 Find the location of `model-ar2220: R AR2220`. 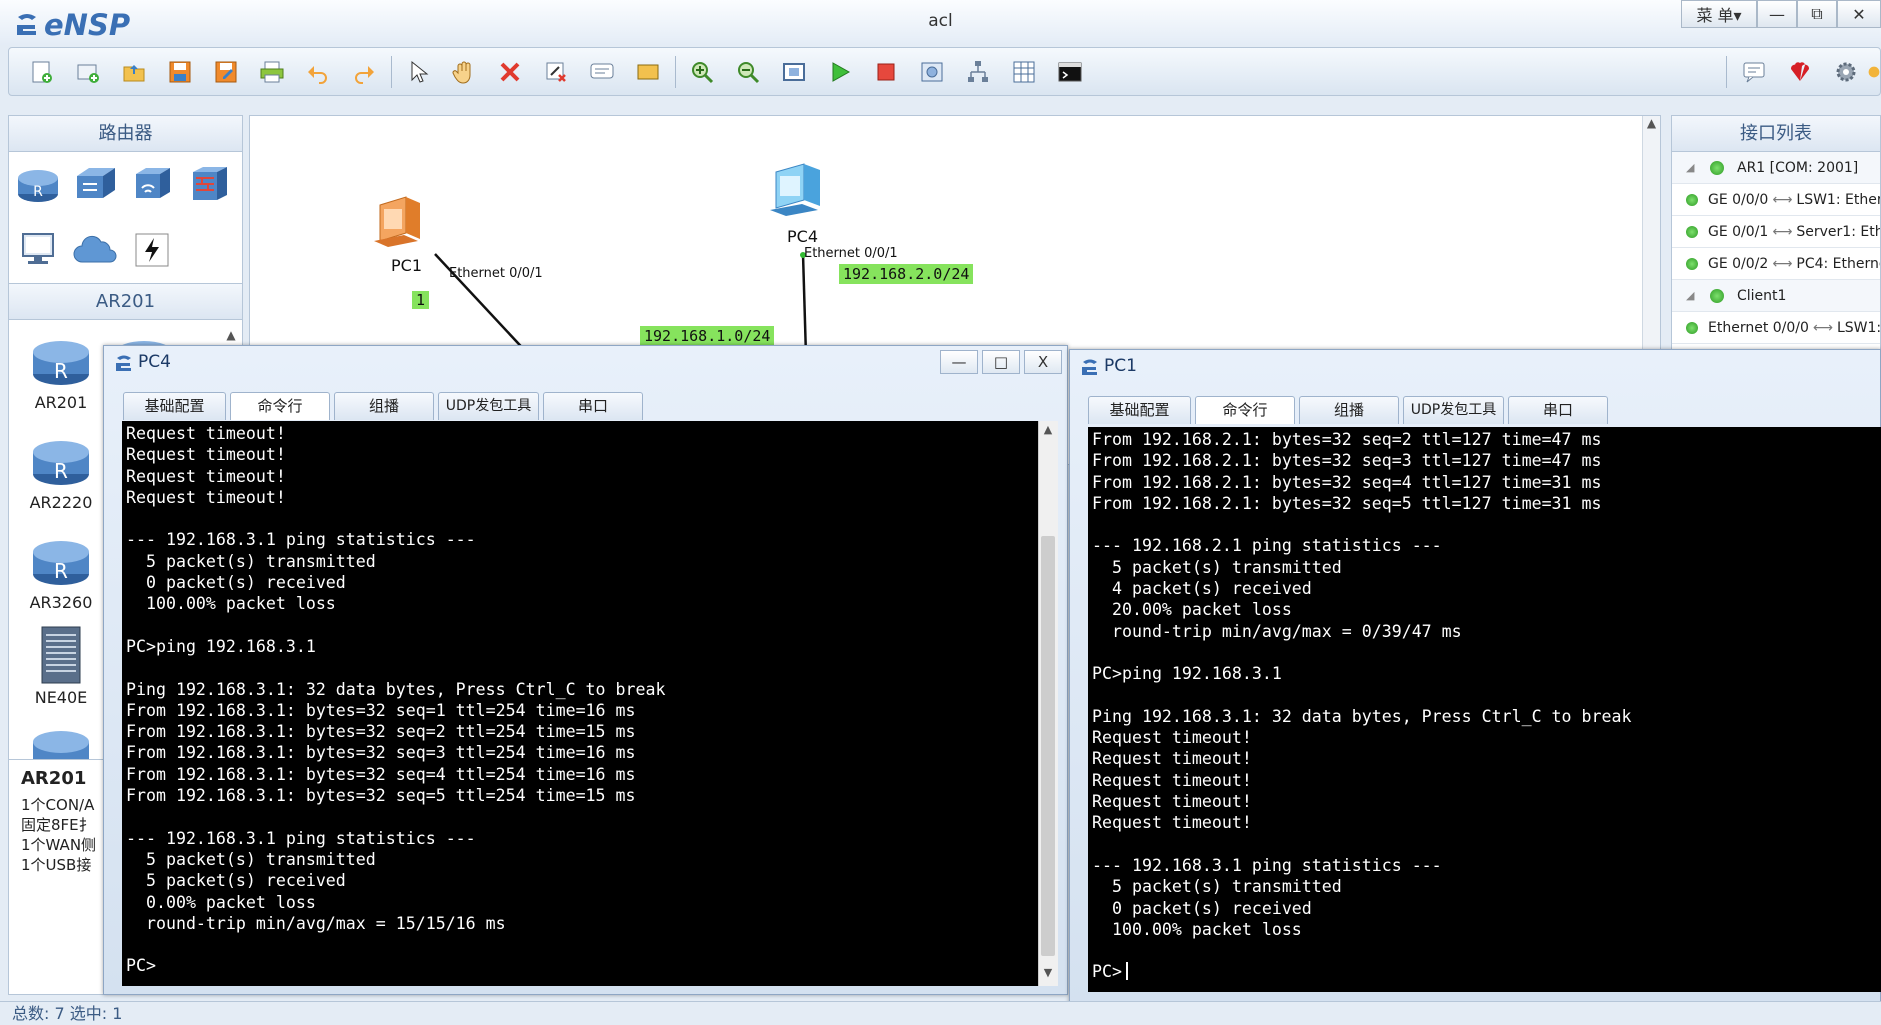

model-ar2220: R AR2220 is located at coordinates (61, 471).